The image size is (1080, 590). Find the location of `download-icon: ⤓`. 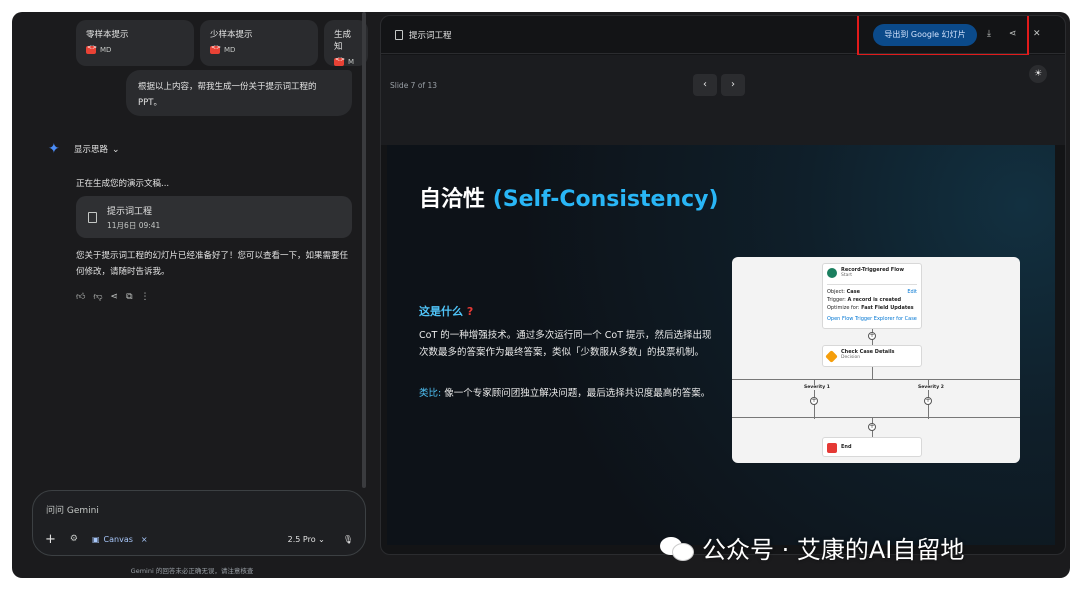

download-icon: ⤓ is located at coordinates (989, 34).